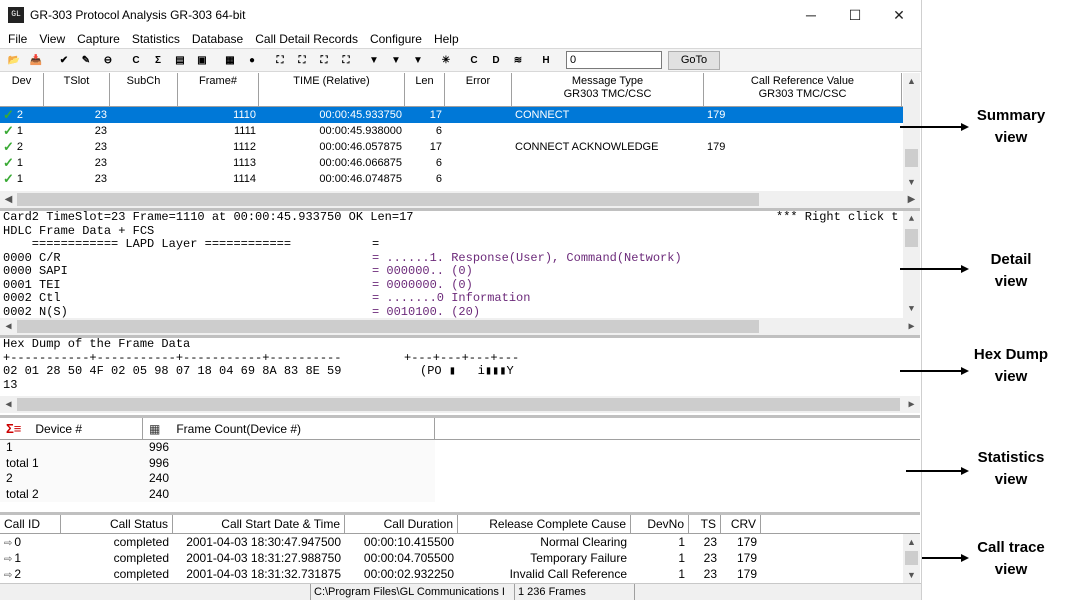 Image resolution: width=1065 pixels, height=600 pixels. I want to click on column-header-call-start: Call Start Date & Time, so click(259, 524).